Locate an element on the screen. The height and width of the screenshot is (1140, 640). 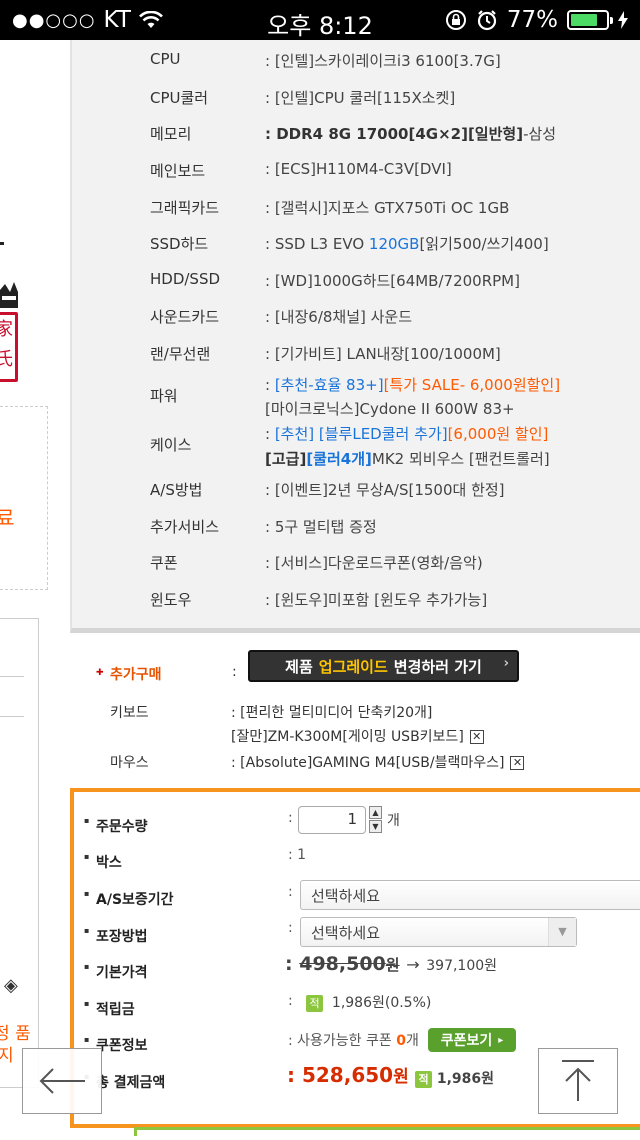
plus-icon: ✚ is located at coordinates (100, 673).